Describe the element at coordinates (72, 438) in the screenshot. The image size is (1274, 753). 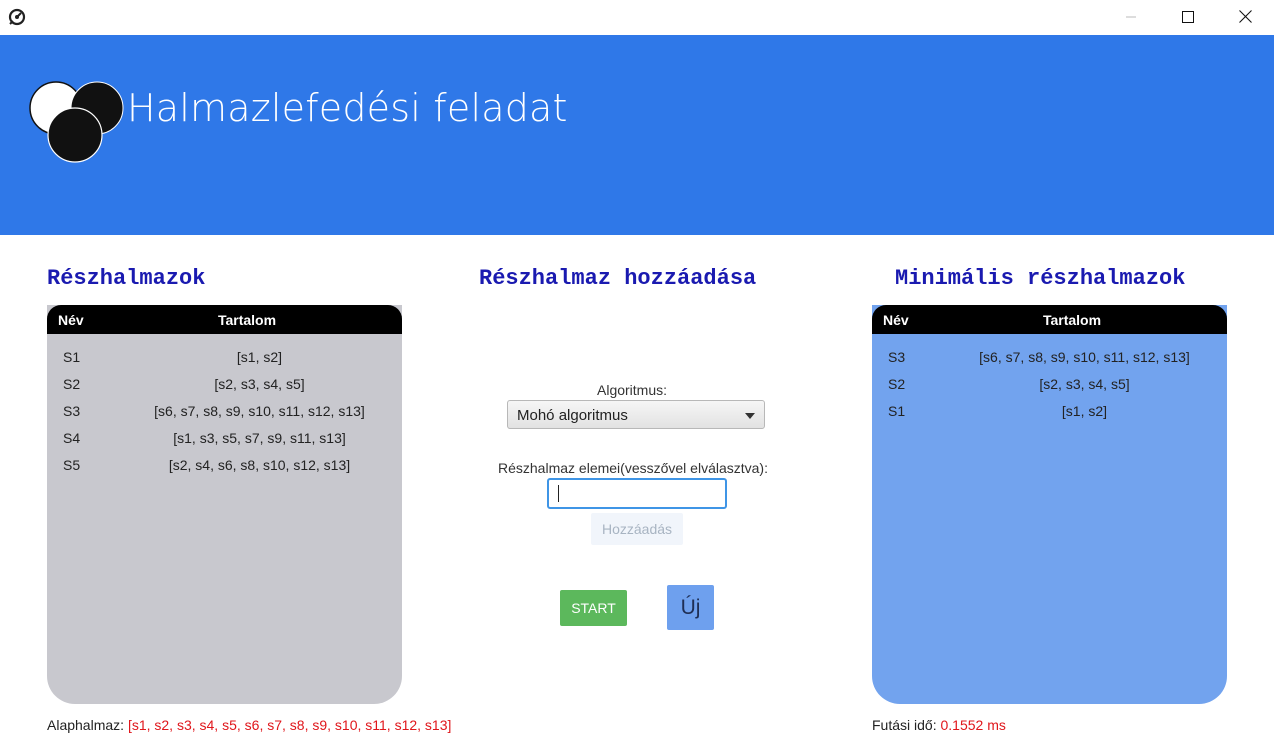
I see `row-name: S4` at that location.